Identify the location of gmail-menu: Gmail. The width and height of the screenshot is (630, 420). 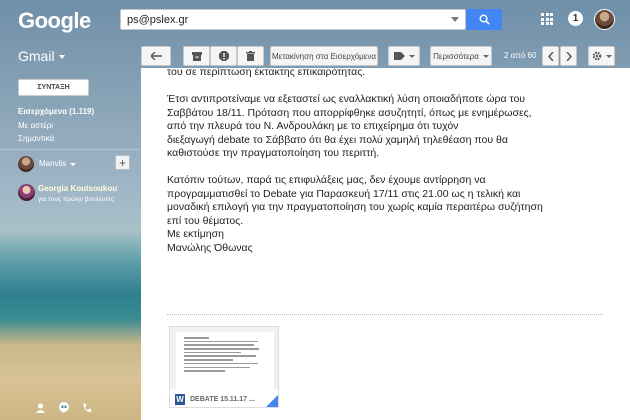
(41, 56).